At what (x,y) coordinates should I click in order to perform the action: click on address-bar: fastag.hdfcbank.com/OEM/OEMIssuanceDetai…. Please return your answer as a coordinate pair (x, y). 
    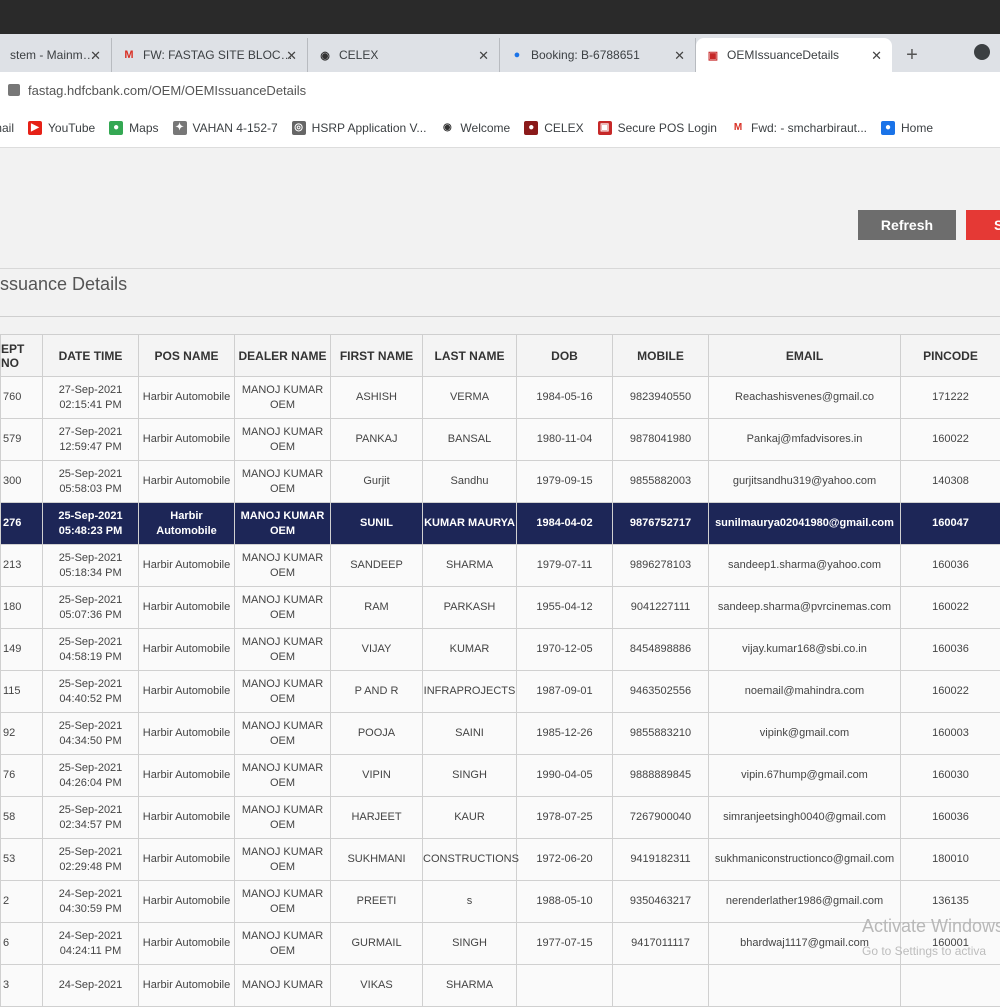
    Looking at the image, I should click on (500, 90).